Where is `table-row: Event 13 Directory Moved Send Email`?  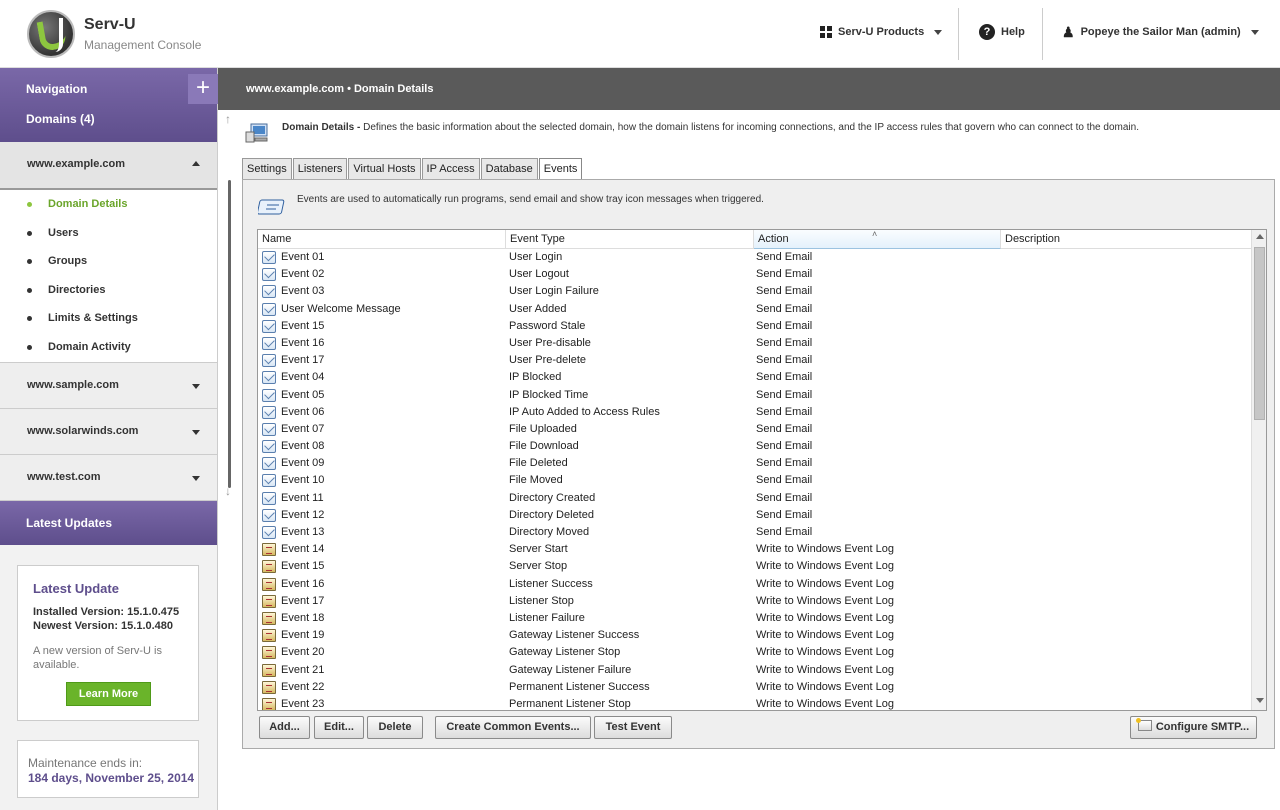
table-row: Event 13 Directory Moved Send Email is located at coordinates (754, 532).